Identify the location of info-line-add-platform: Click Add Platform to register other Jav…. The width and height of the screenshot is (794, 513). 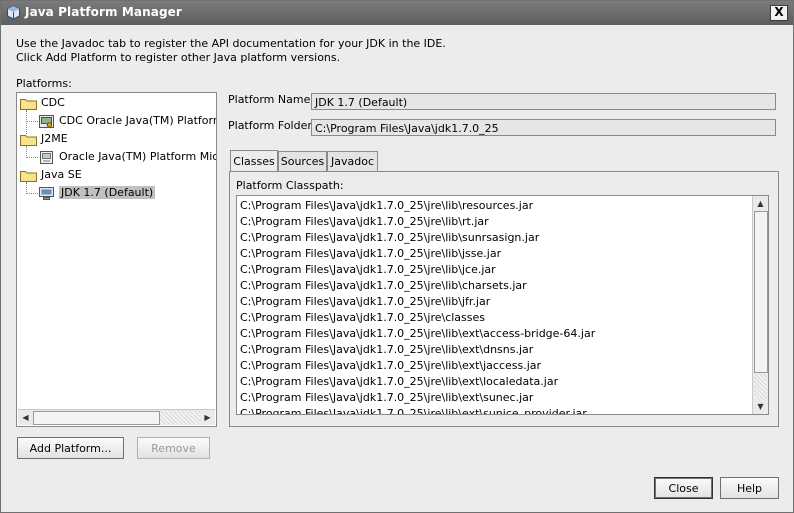
(178, 57).